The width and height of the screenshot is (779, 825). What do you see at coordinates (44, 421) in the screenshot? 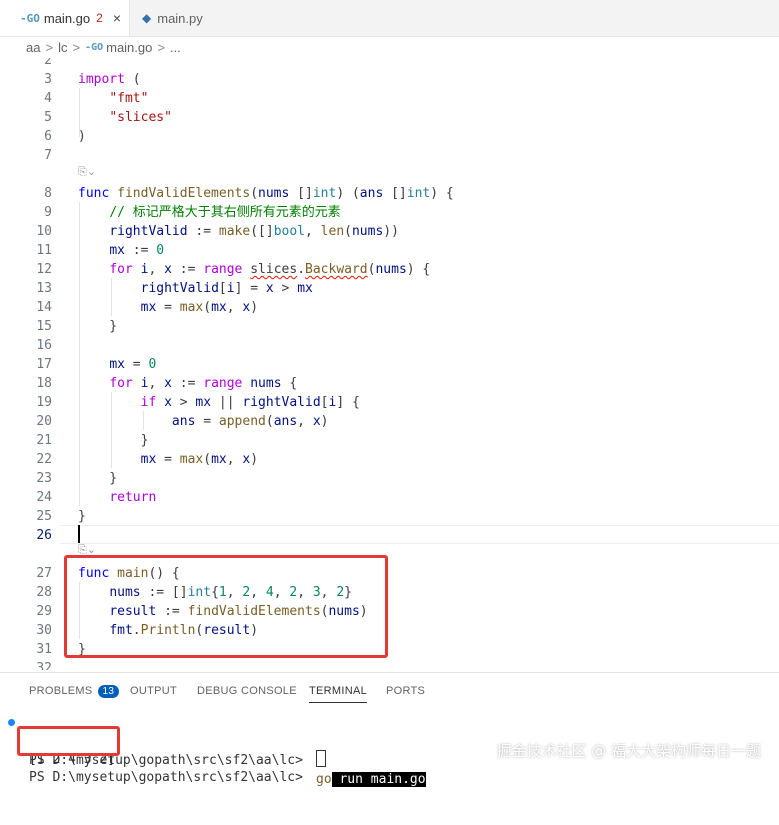
I see `line-number: 20` at bounding box center [44, 421].